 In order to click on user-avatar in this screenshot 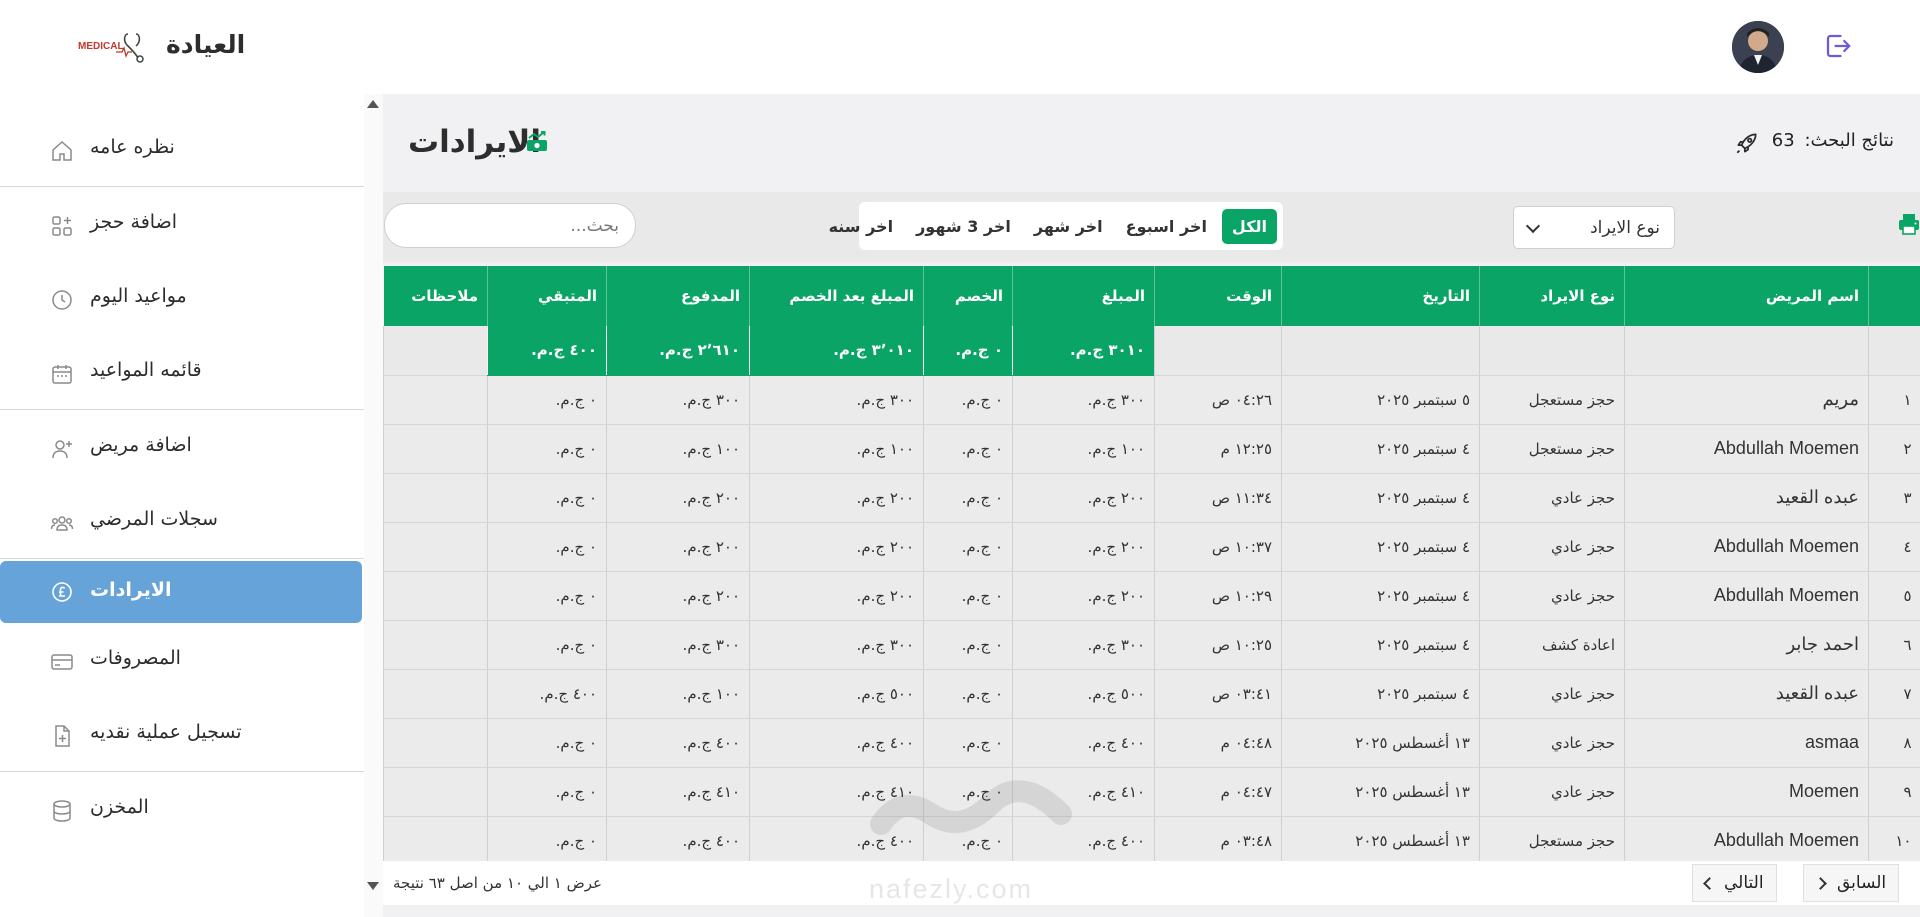, I will do `click(1758, 47)`.